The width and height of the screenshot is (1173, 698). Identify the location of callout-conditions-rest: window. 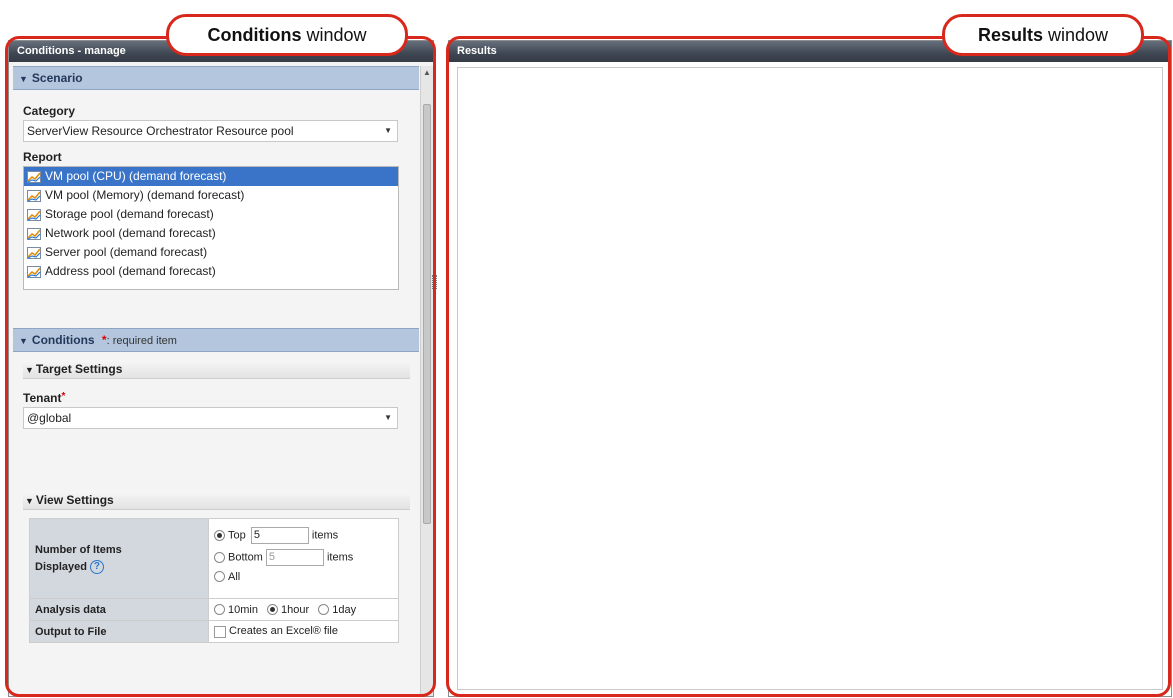
(334, 35).